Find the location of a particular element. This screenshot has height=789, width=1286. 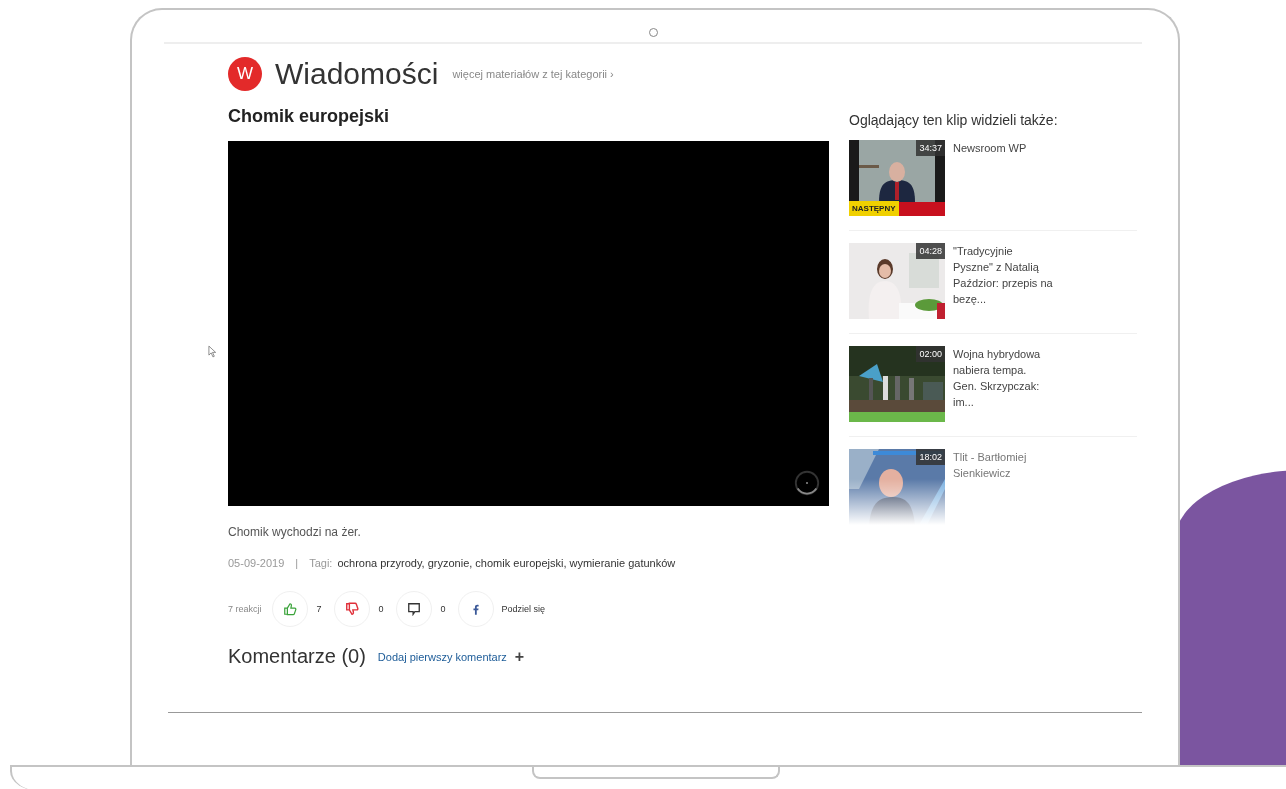

thumbs-up-icon is located at coordinates (289, 609).